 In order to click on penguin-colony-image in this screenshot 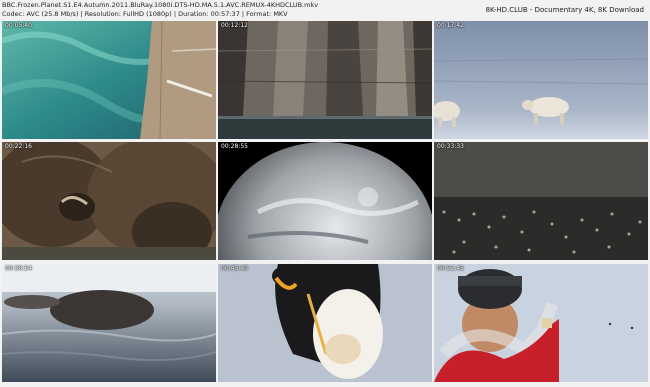, I will do `click(541, 201)`.